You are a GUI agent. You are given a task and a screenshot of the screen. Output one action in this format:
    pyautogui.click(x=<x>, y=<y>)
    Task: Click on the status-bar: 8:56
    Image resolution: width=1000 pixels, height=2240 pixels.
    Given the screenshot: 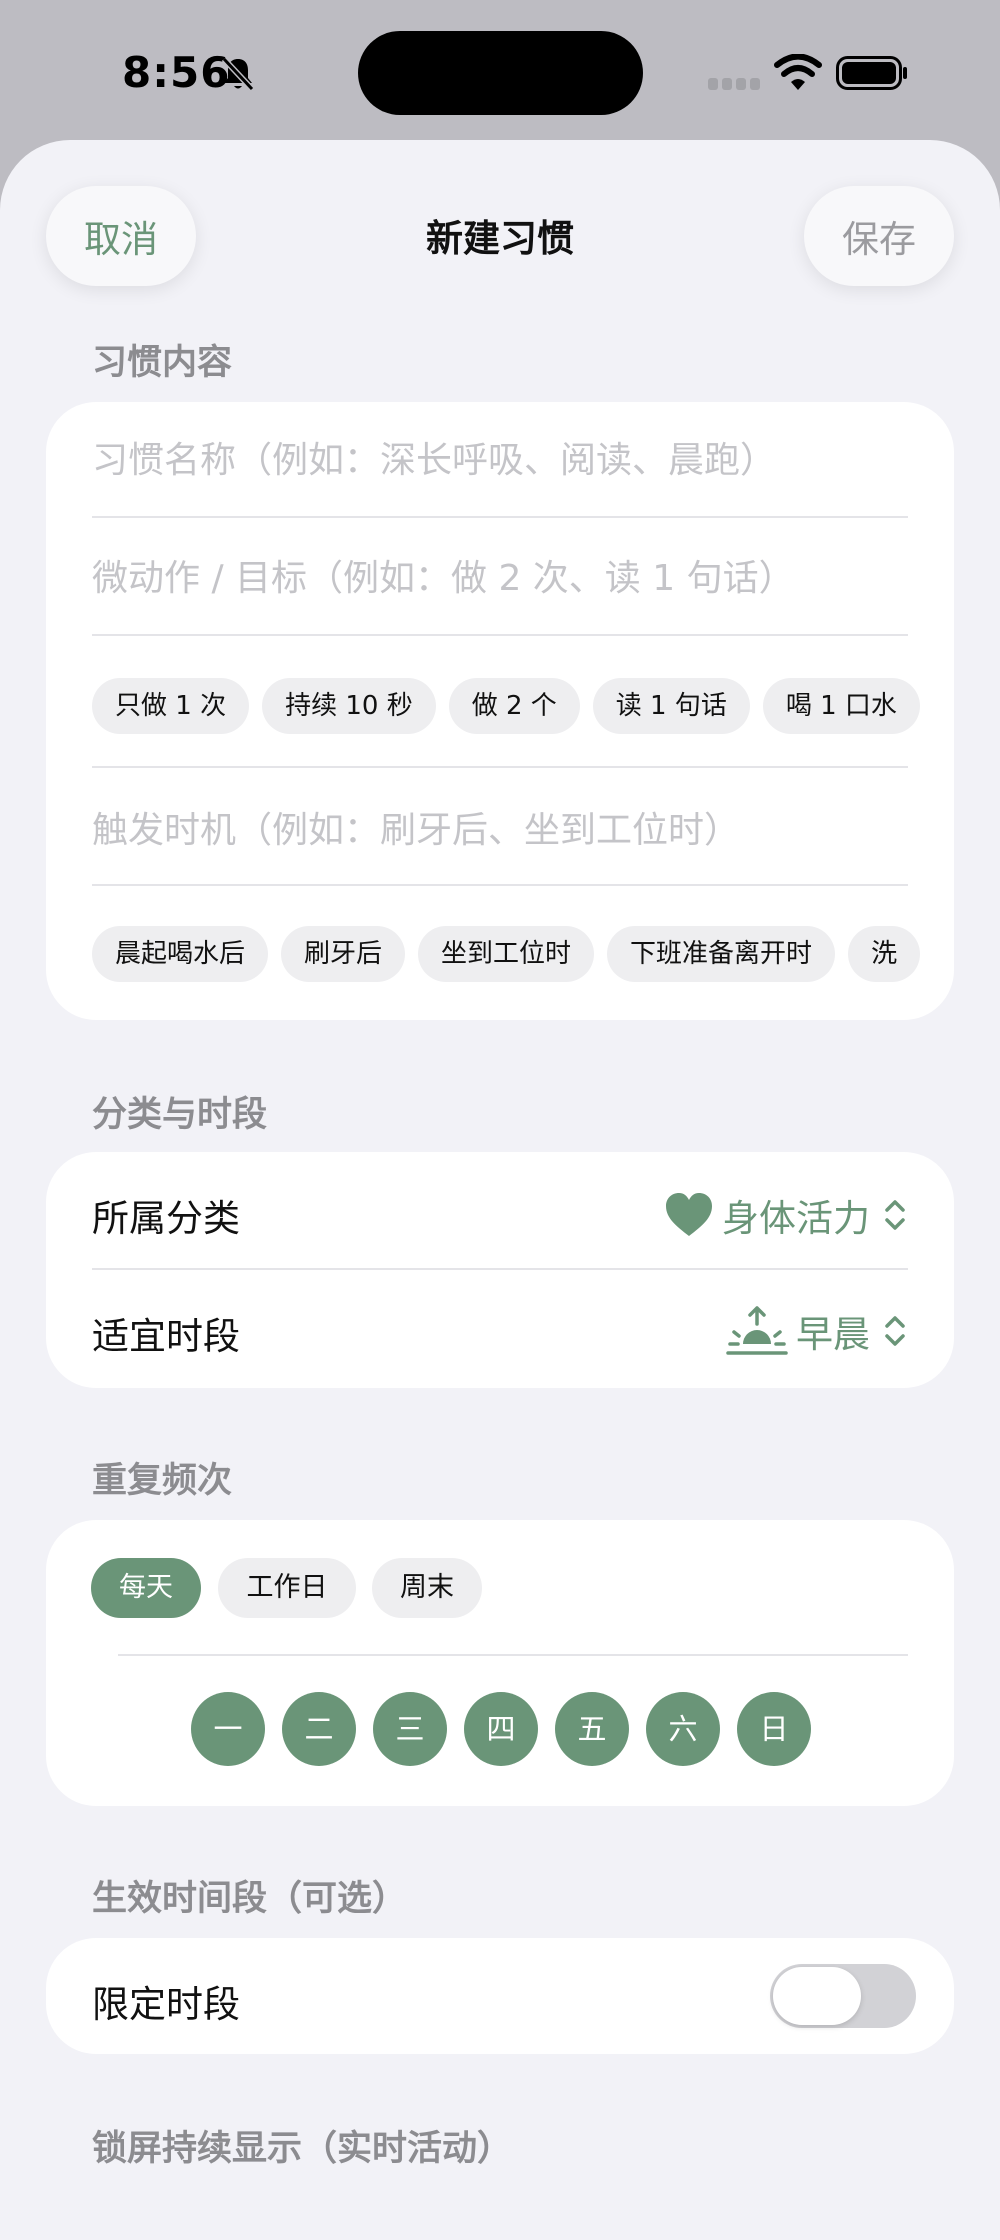 What is the action you would take?
    pyautogui.click(x=500, y=70)
    